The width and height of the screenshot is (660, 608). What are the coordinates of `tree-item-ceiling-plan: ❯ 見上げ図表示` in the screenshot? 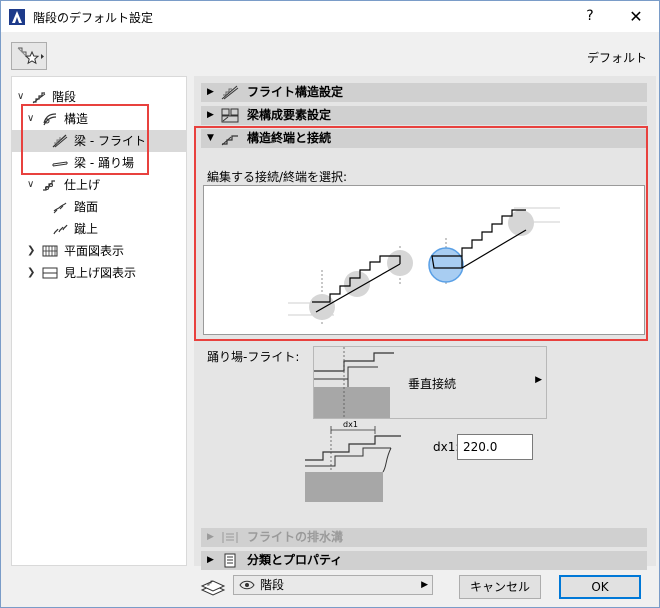 It's located at (99, 273).